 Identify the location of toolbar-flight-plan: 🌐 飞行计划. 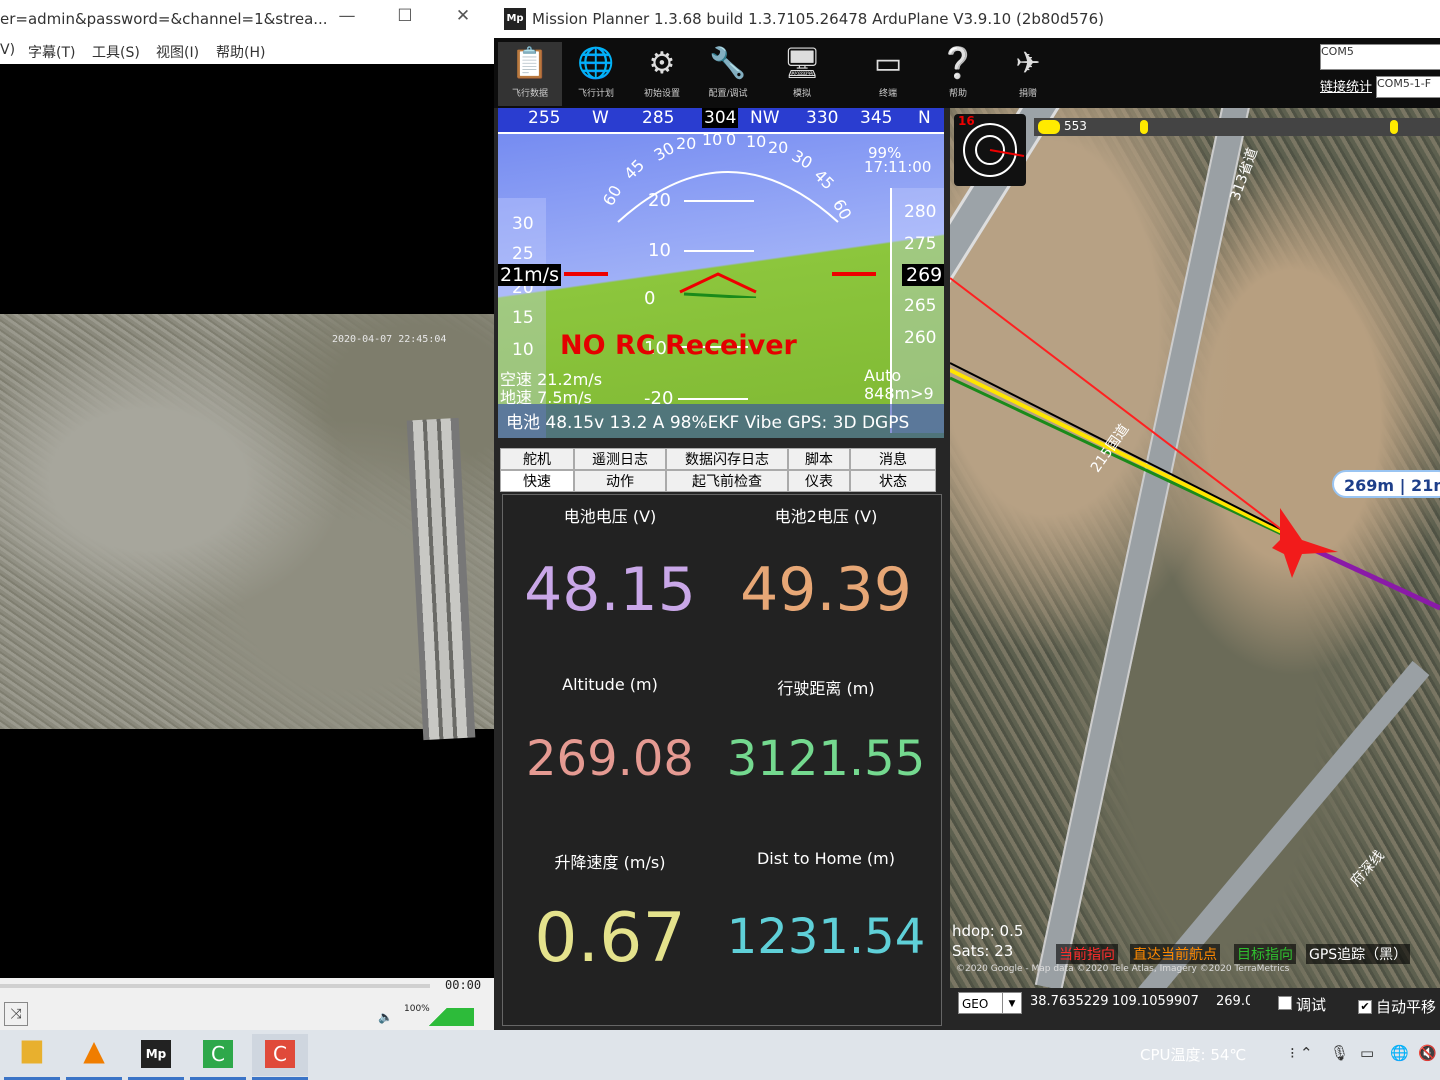
(596, 74).